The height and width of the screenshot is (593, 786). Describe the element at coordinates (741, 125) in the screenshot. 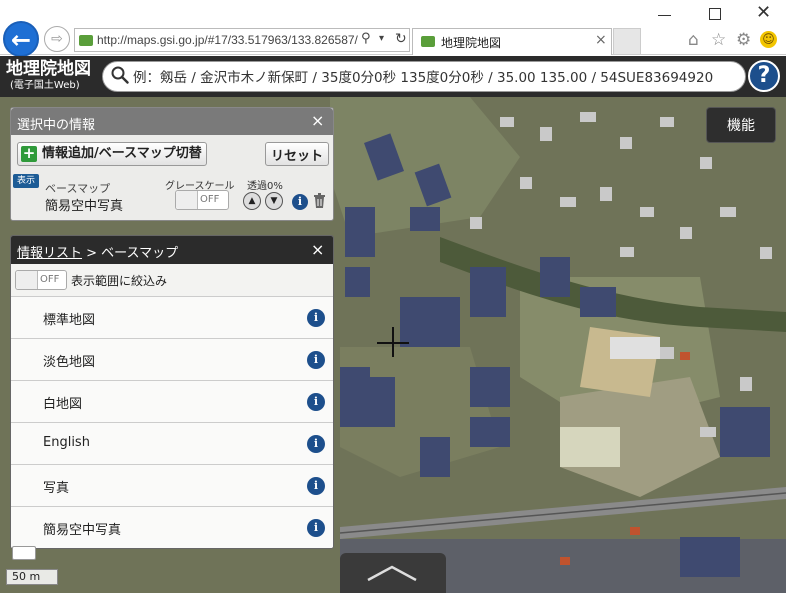

I see `functions-button: 機能` at that location.